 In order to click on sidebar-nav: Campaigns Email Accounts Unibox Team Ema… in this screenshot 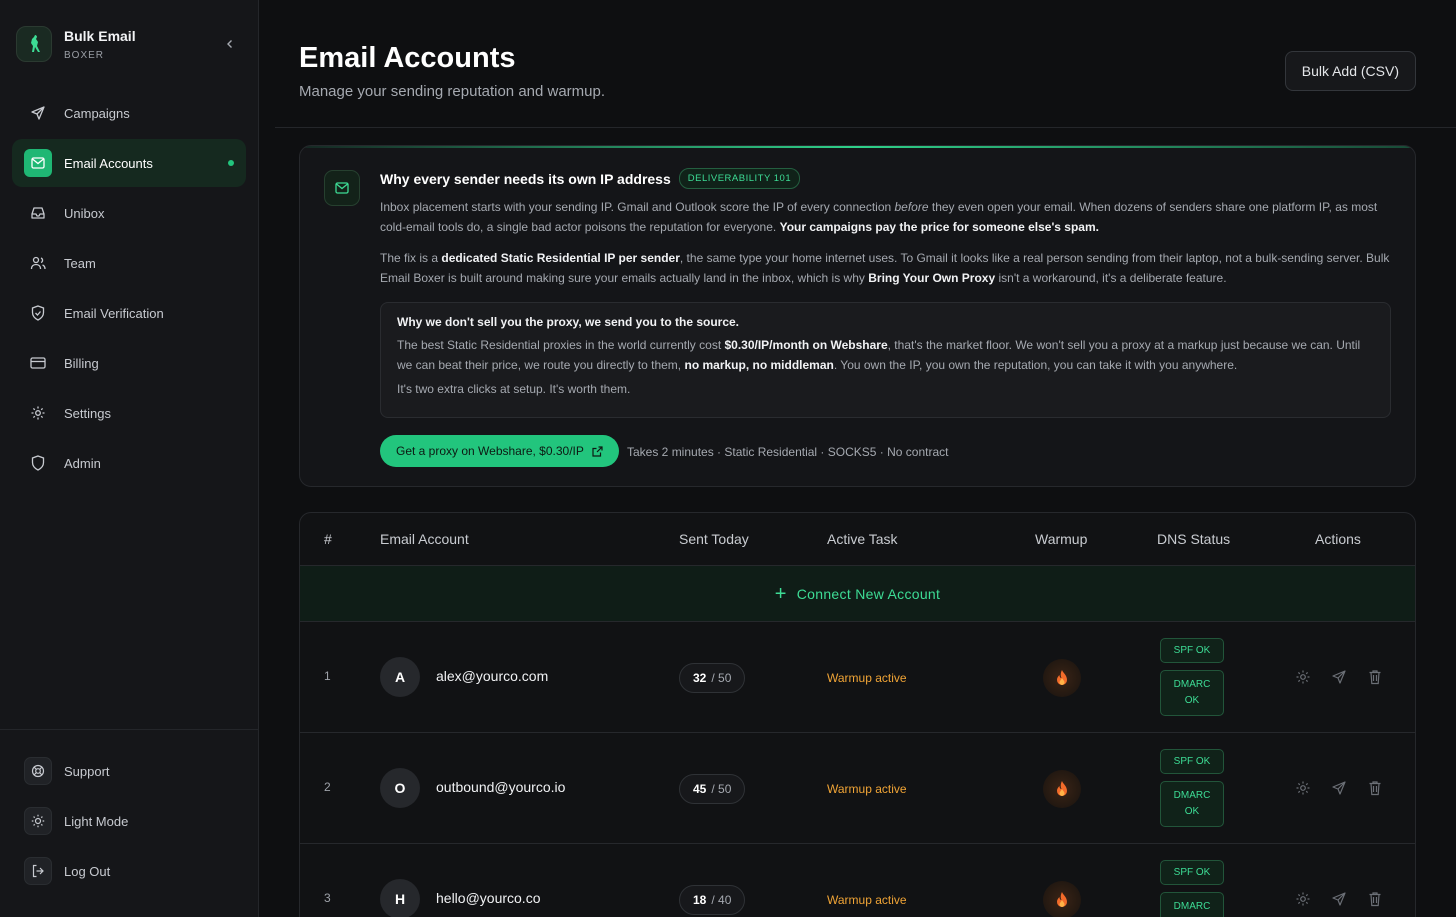, I will do `click(129, 289)`.